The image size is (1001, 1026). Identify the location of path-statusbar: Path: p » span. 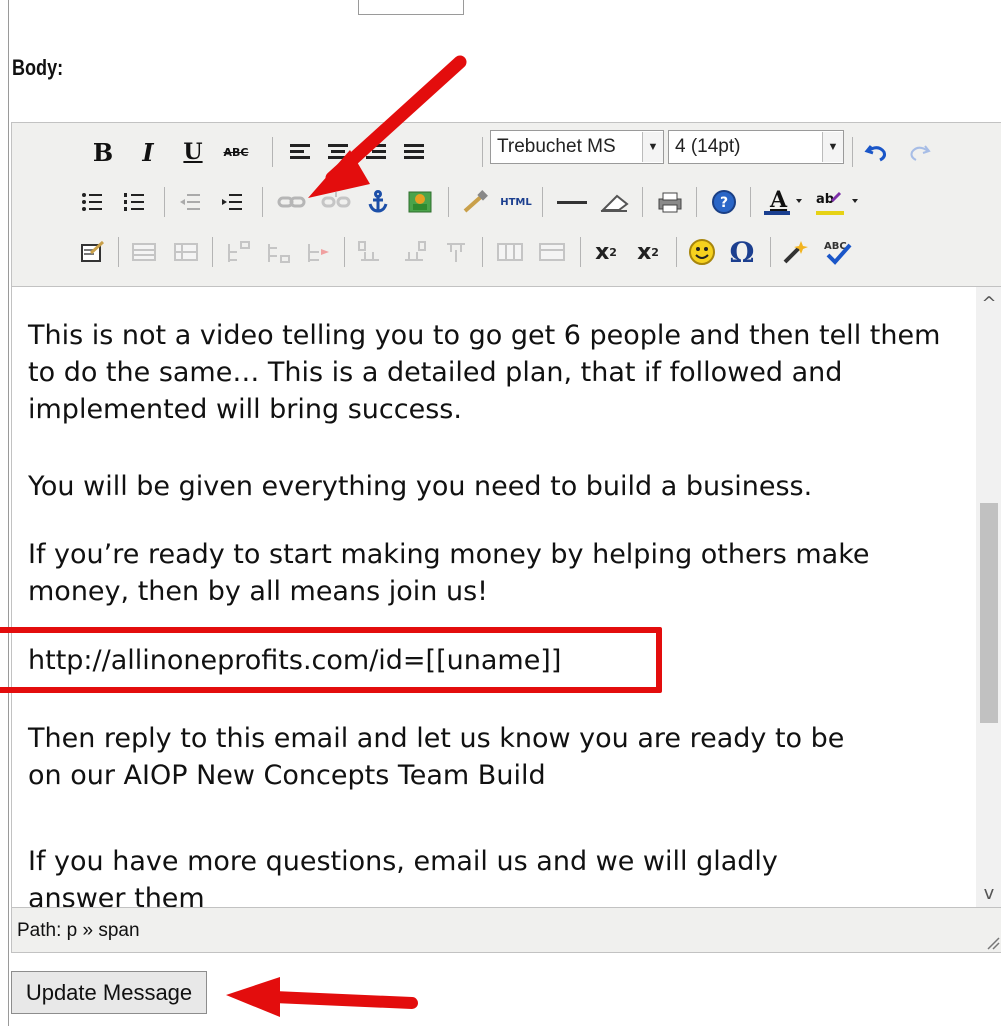
(506, 929).